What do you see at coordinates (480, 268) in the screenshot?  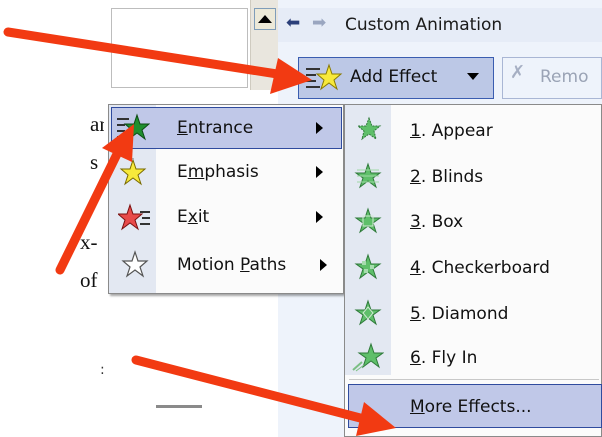 I see `submenu-item-checkerboard-label: 4. Checkerboard` at bounding box center [480, 268].